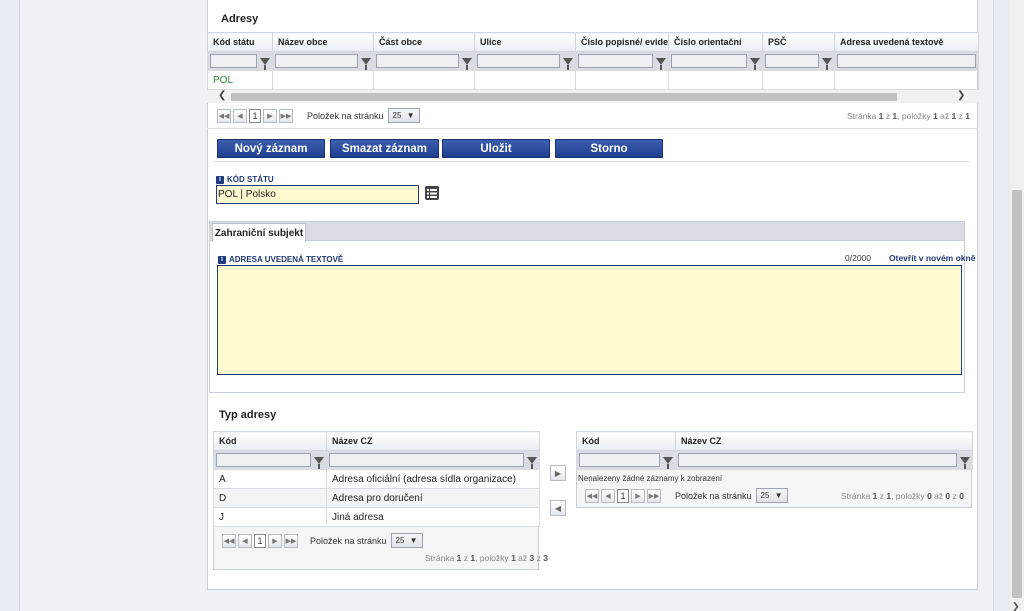  What do you see at coordinates (589, 320) in the screenshot?
I see `address-text-area` at bounding box center [589, 320].